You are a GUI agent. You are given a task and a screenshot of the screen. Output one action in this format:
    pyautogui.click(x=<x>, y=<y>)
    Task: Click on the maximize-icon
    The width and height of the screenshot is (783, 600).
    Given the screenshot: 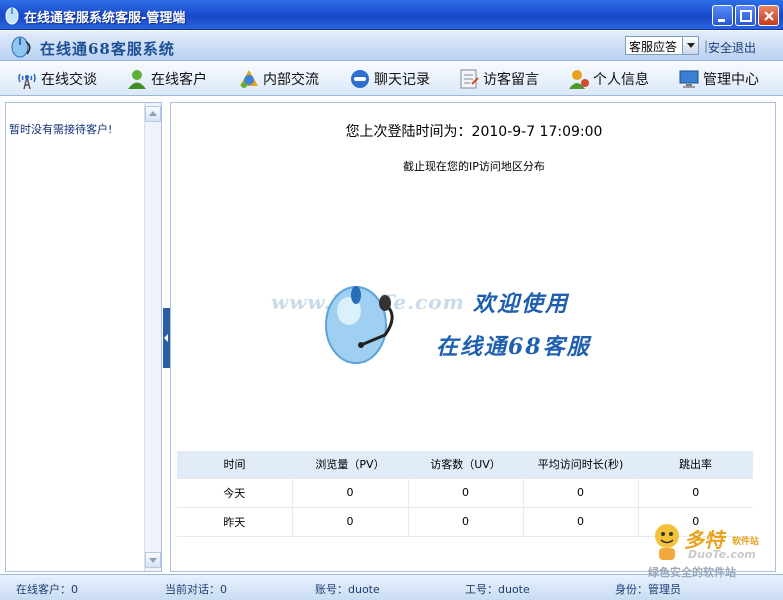 What is the action you would take?
    pyautogui.click(x=746, y=16)
    